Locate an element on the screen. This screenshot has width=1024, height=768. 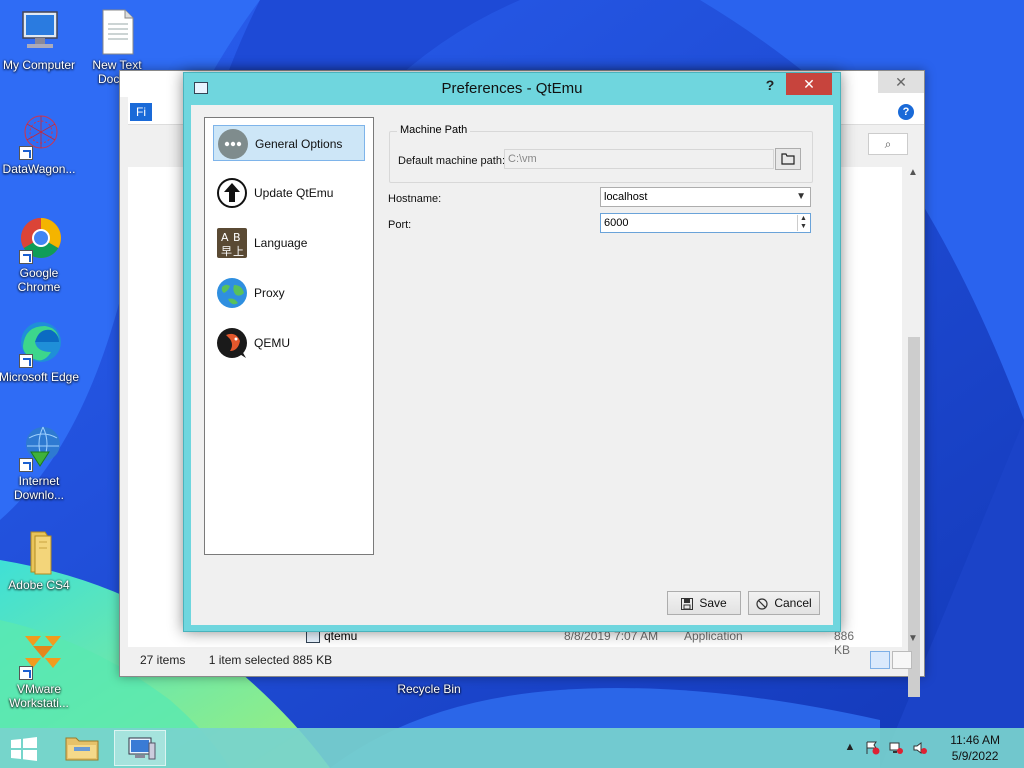
svg-text: 上 is located at coordinates (238, 251).